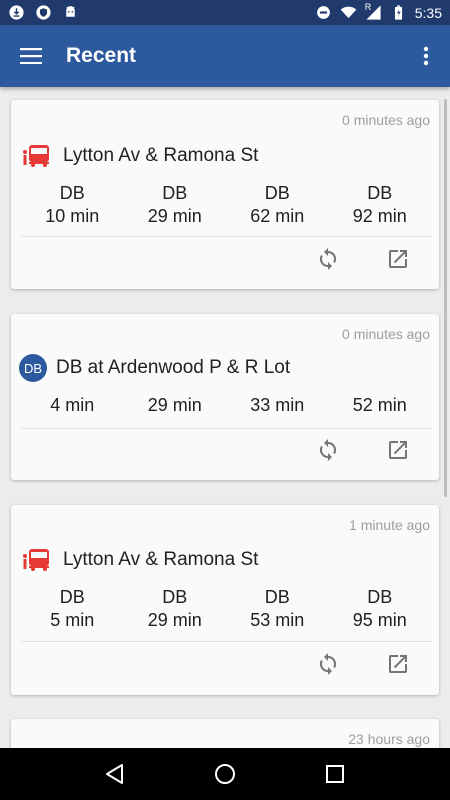 The width and height of the screenshot is (450, 800). I want to click on arrival-time: 4 min, so click(72, 405).